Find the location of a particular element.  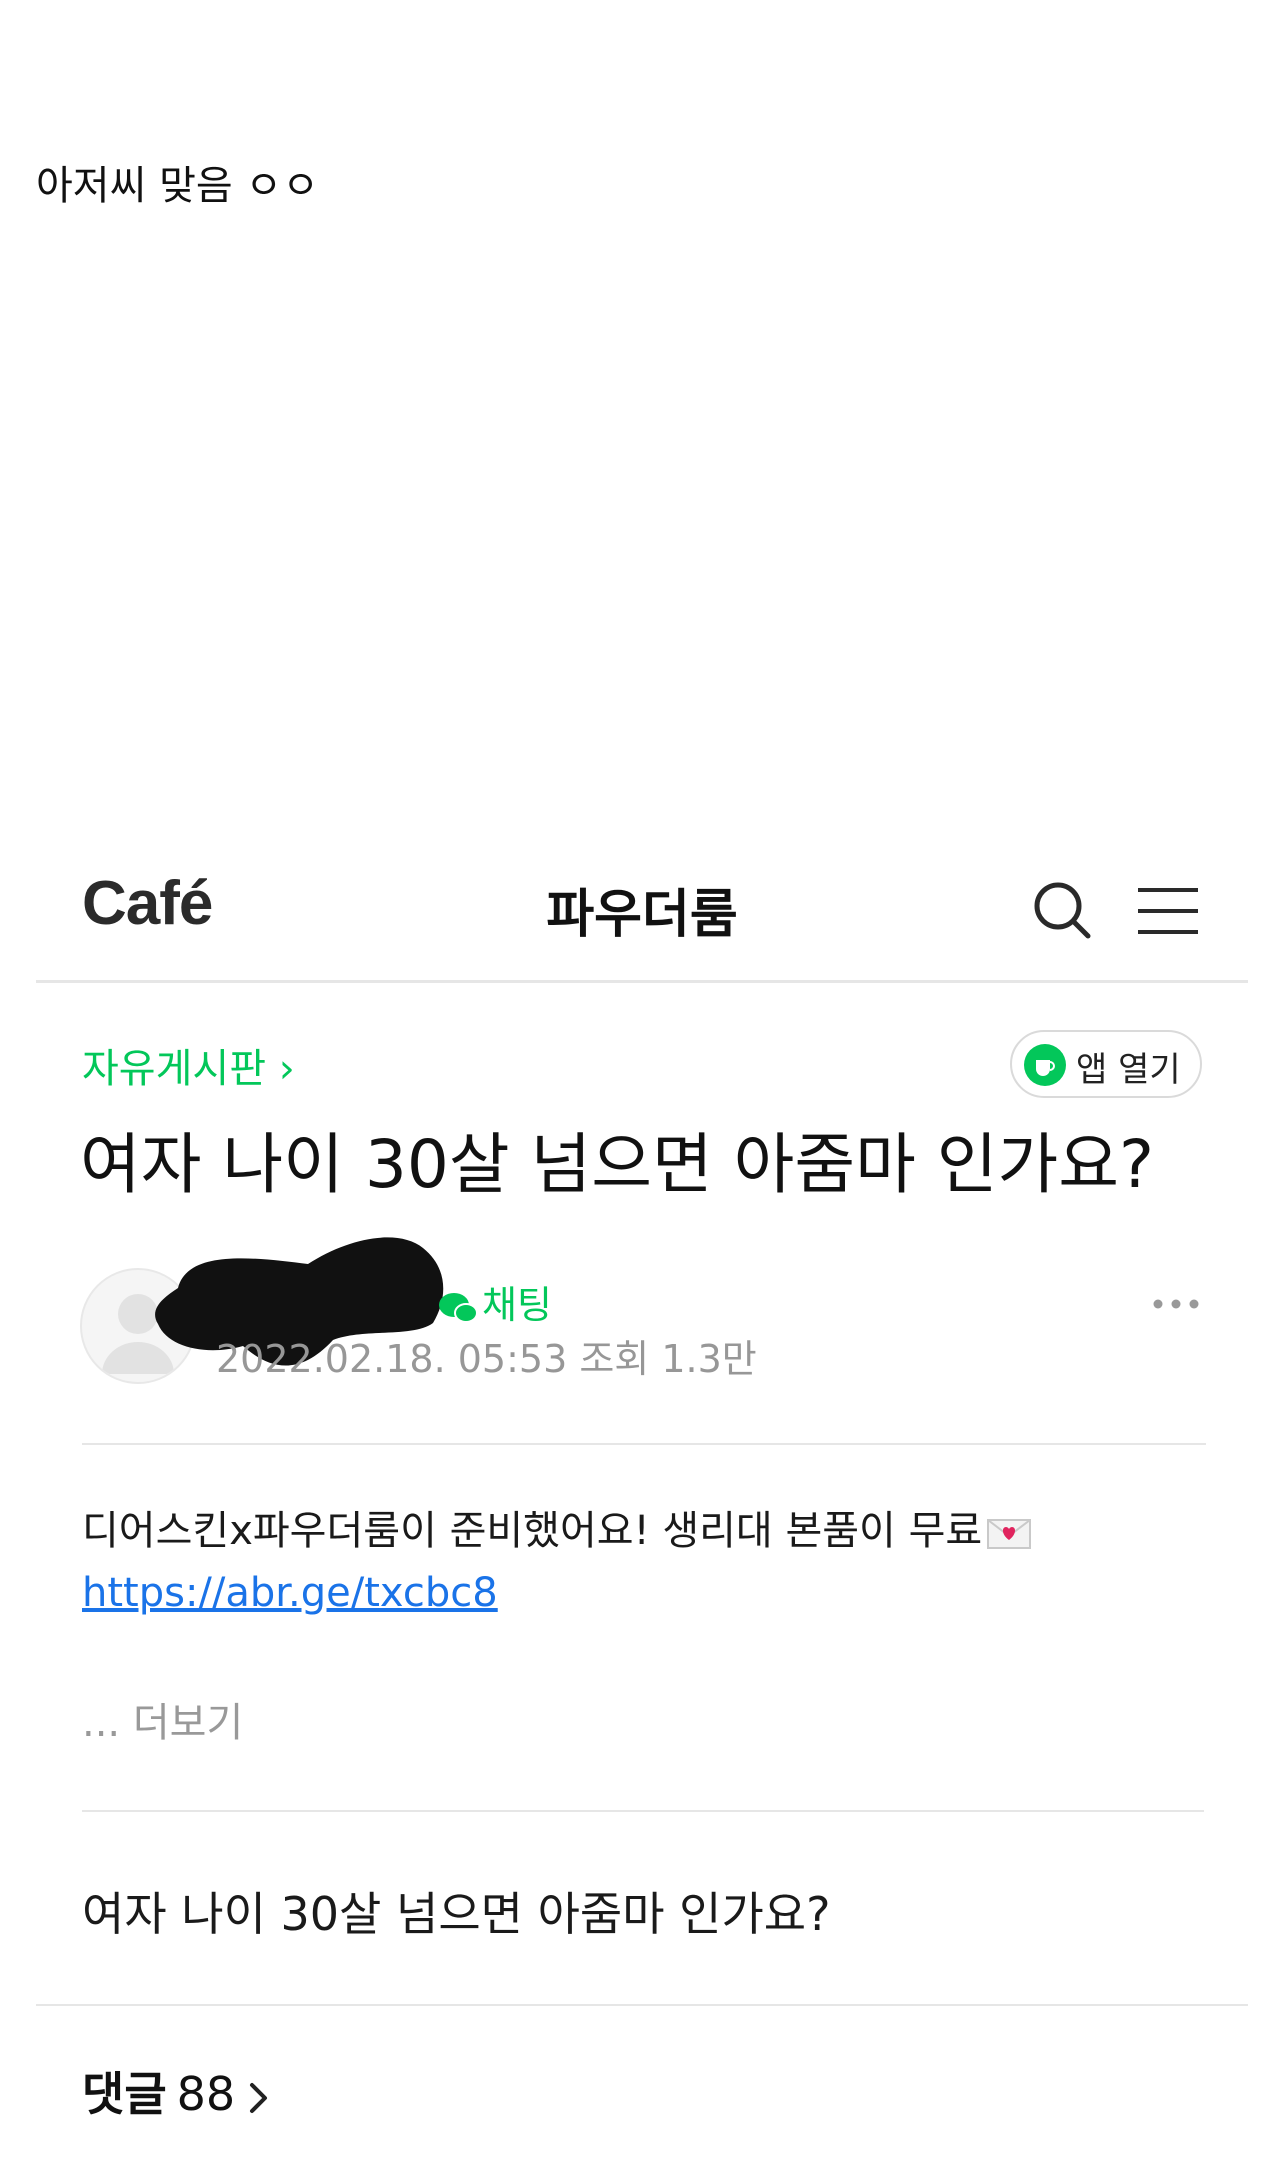

menu-button is located at coordinates (1168, 911).